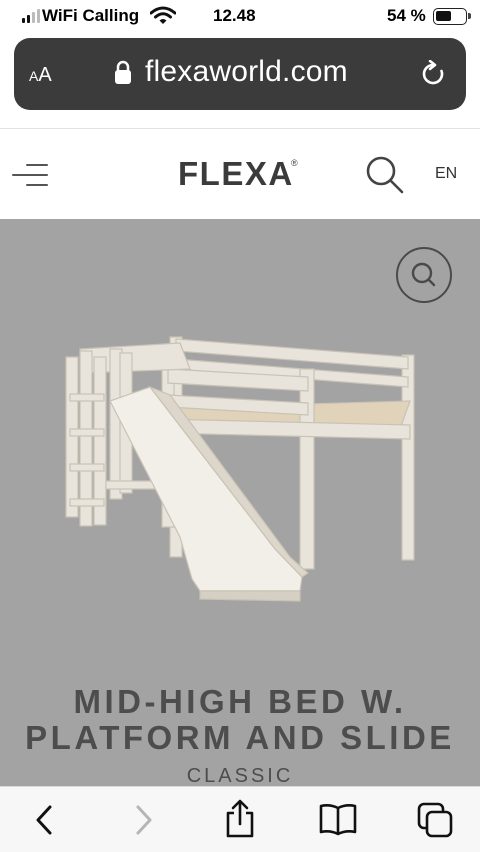 This screenshot has height=852, width=480. Describe the element at coordinates (338, 819) in the screenshot. I see `bookmarks-icon` at that location.